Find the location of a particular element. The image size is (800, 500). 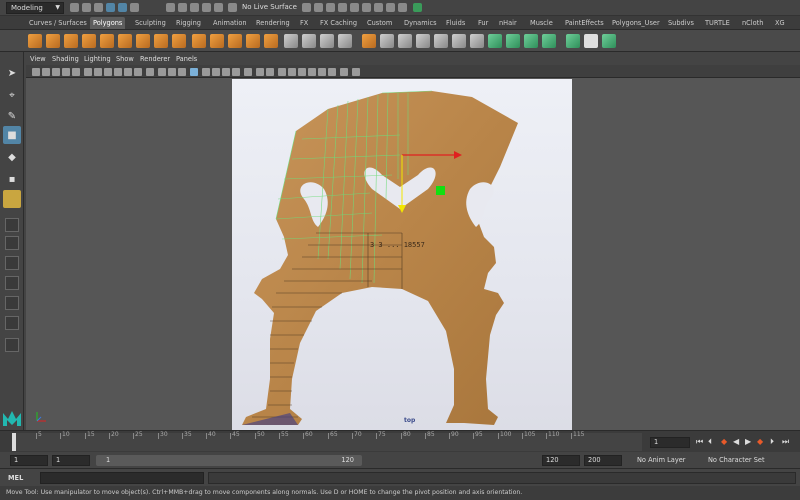

step-back-icon: ⏴ is located at coordinates (710, 442).